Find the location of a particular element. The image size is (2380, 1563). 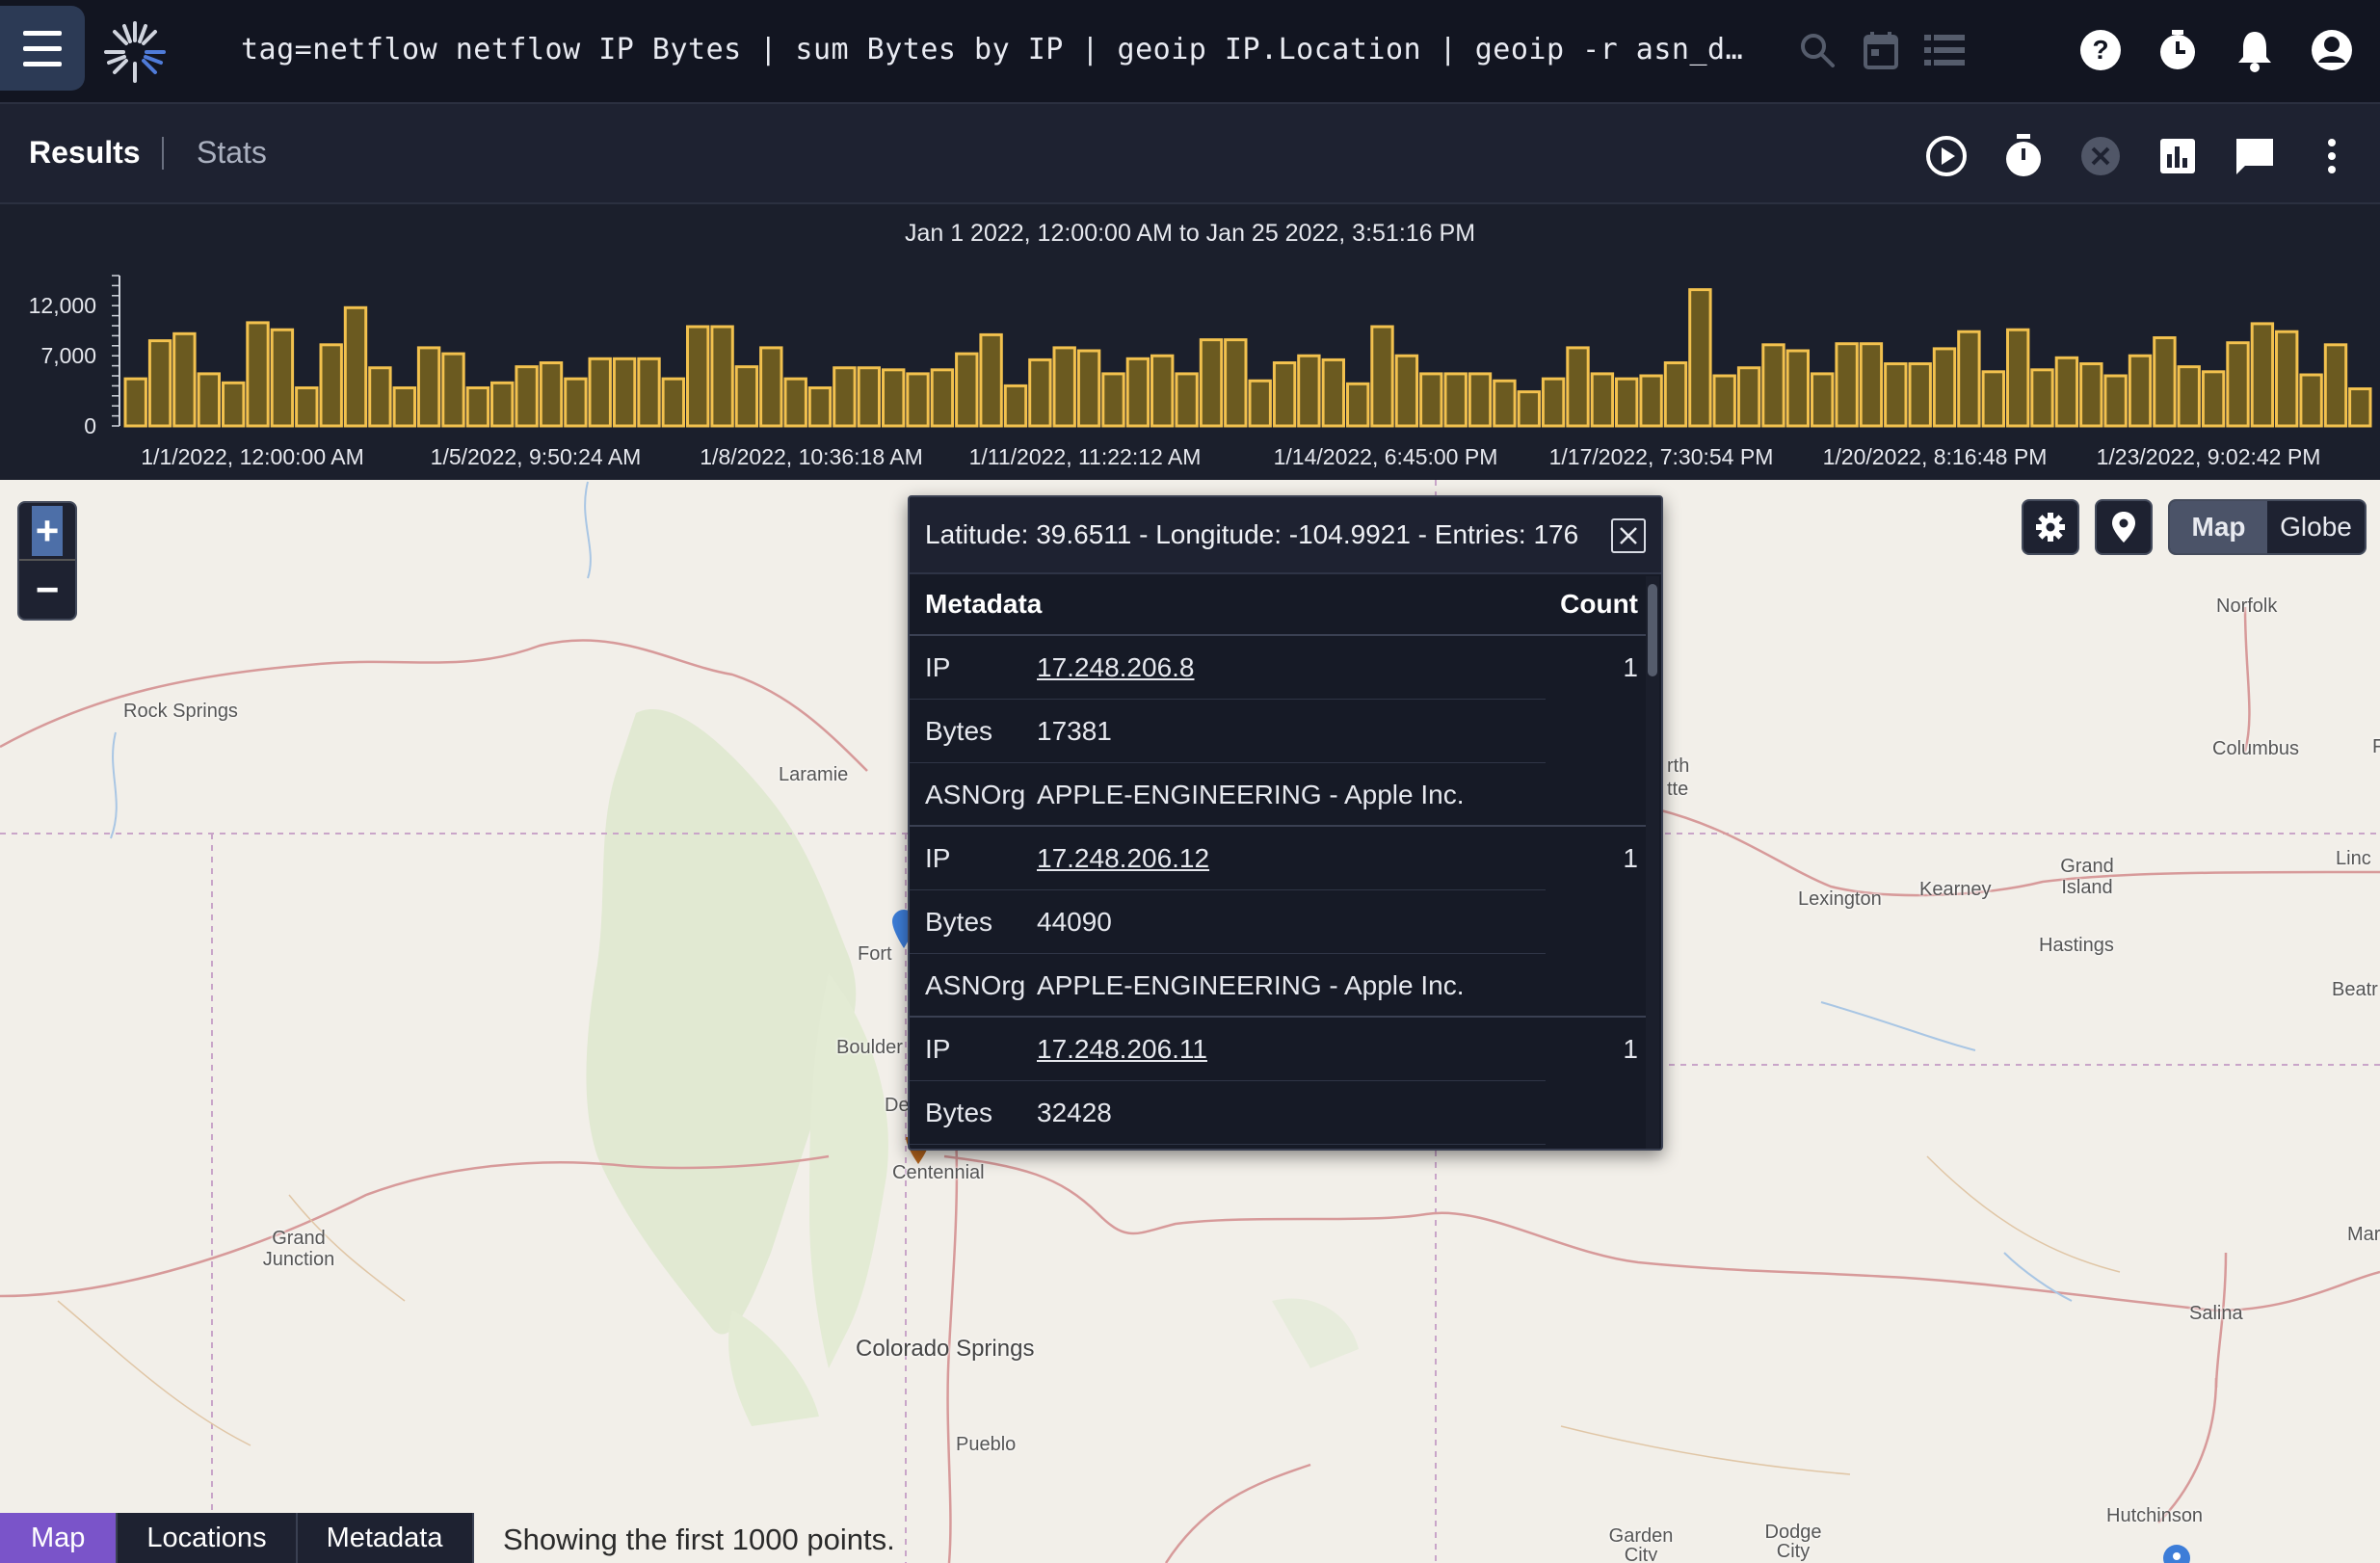

ip-link: 17.248.206.11 is located at coordinates (1315, 1049).